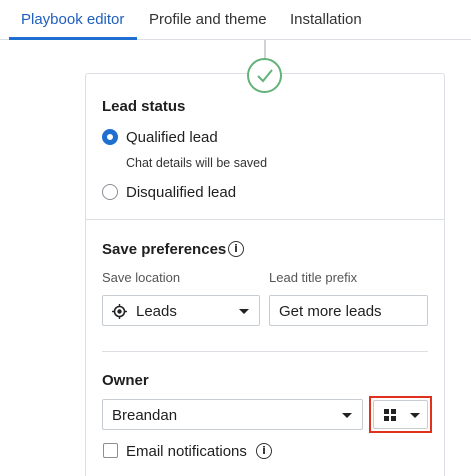 Image resolution: width=471 pixels, height=476 pixels. Describe the element at coordinates (110, 450) in the screenshot. I see `email-notifications-checkbox` at that location.